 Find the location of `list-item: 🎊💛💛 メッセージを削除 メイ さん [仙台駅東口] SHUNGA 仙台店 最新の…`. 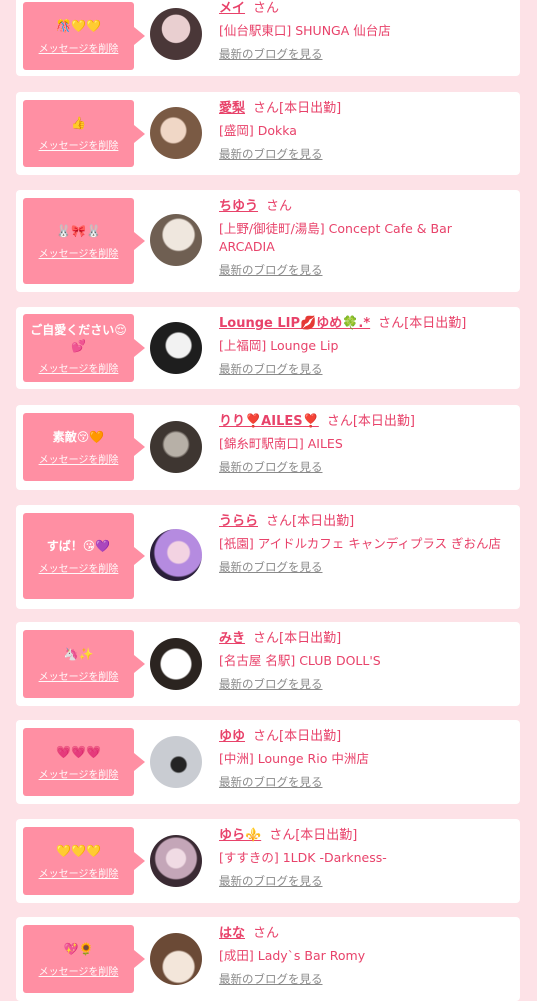

list-item: 🎊💛💛 メッセージを削除 メイ さん [仙台駅東口] SHUNGA 仙台店 最新の… is located at coordinates (268, 38).